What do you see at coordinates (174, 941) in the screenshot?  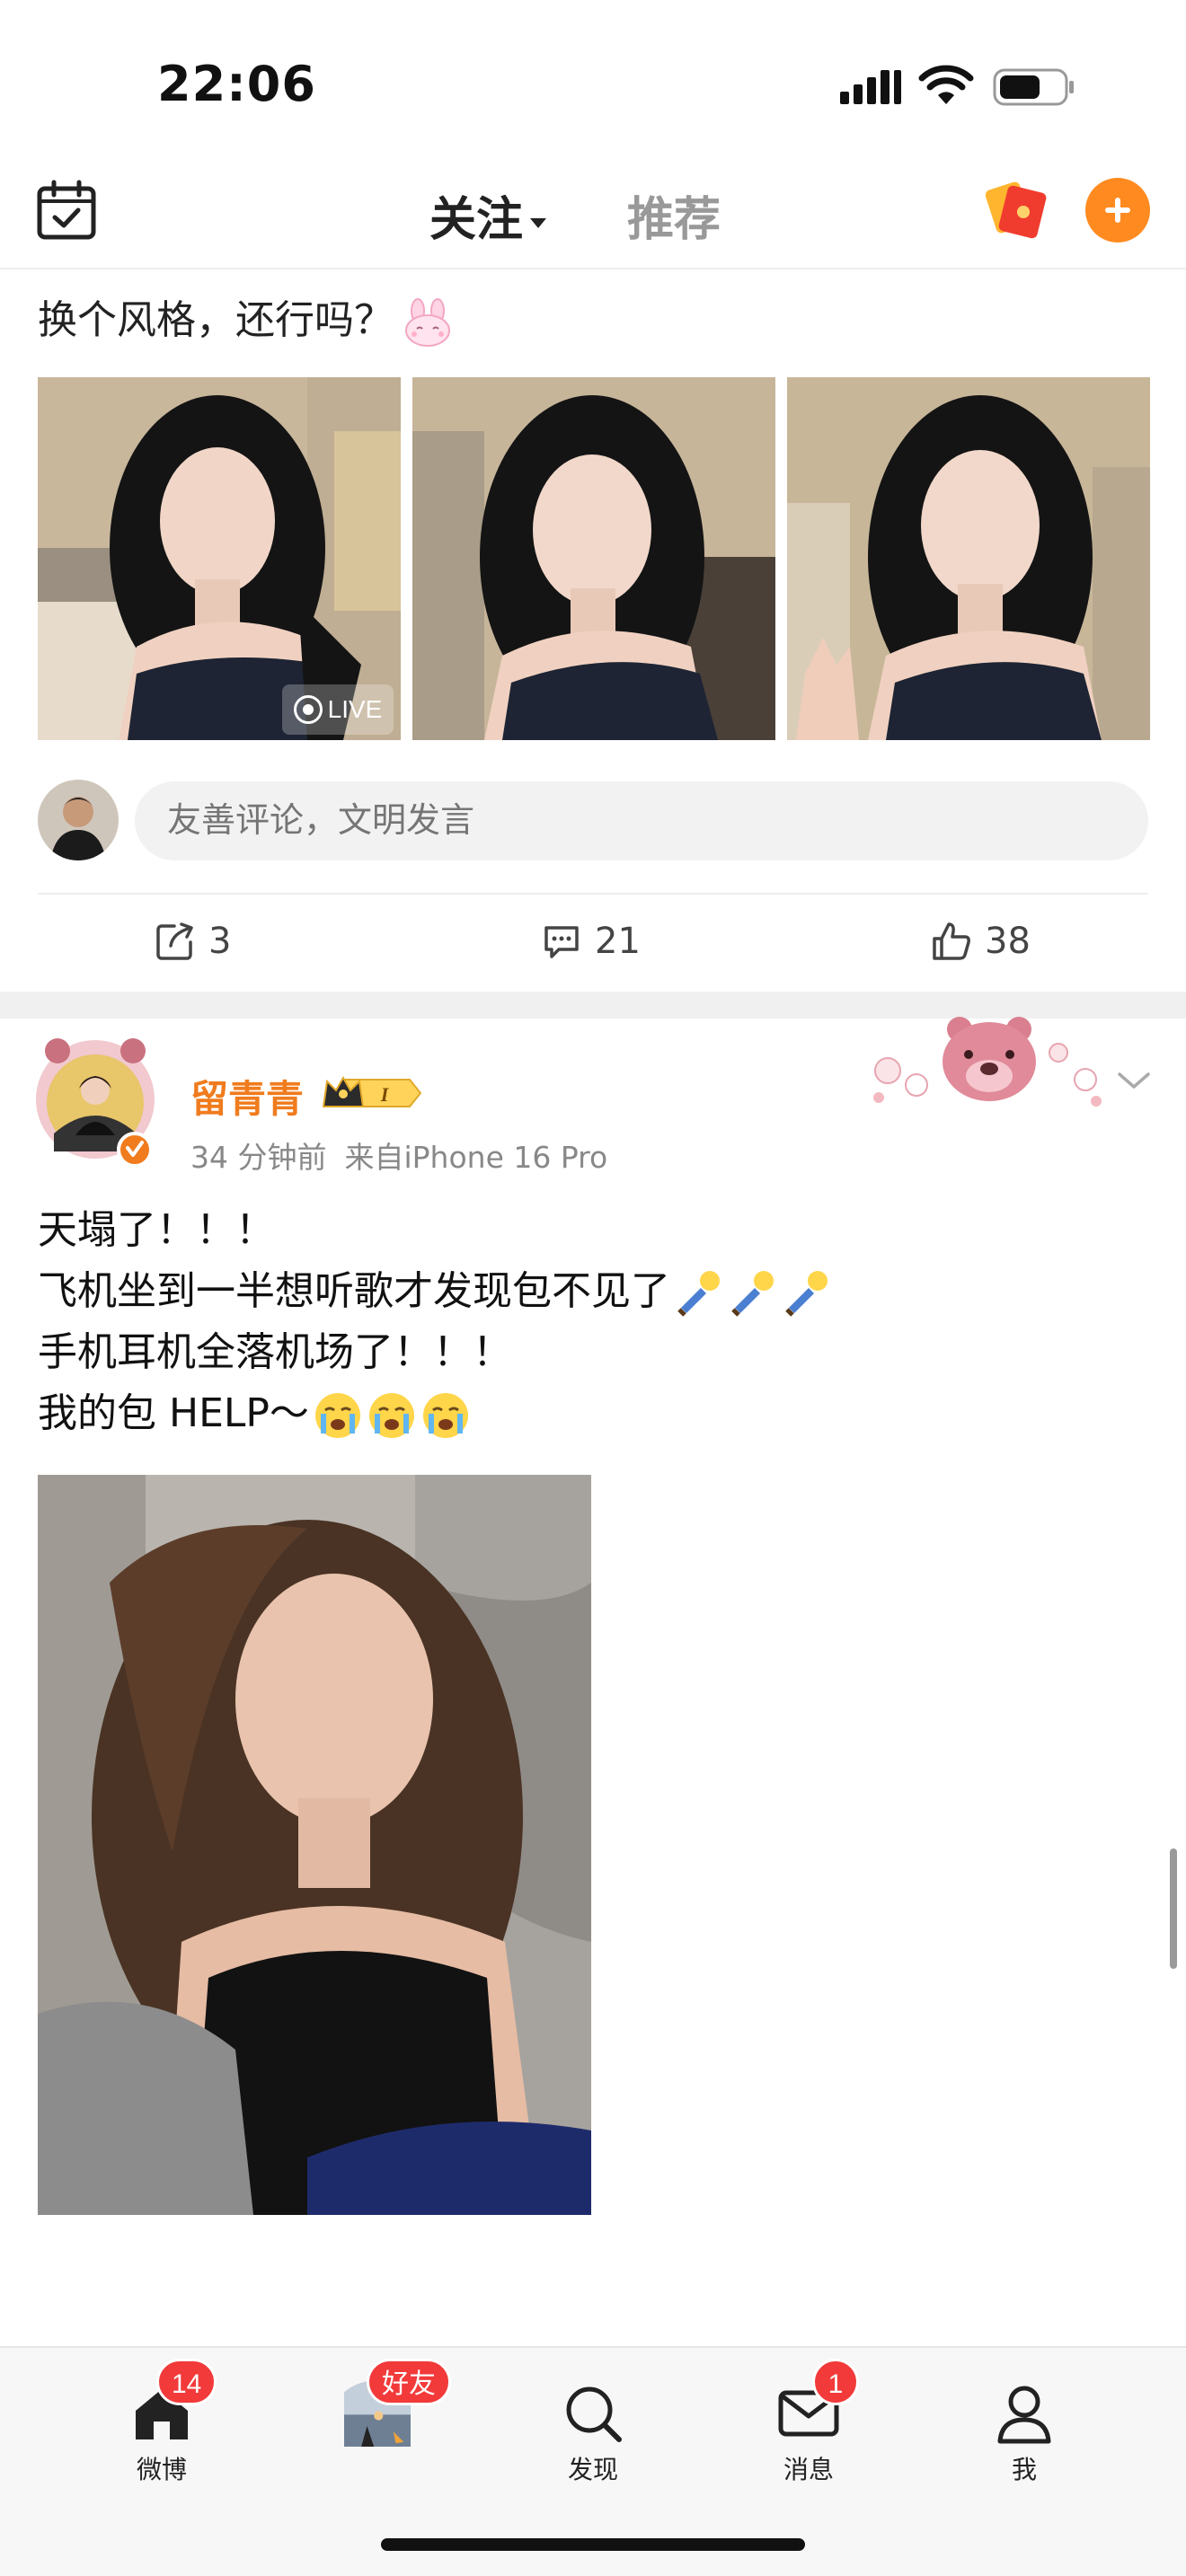 I see `share-icon` at bounding box center [174, 941].